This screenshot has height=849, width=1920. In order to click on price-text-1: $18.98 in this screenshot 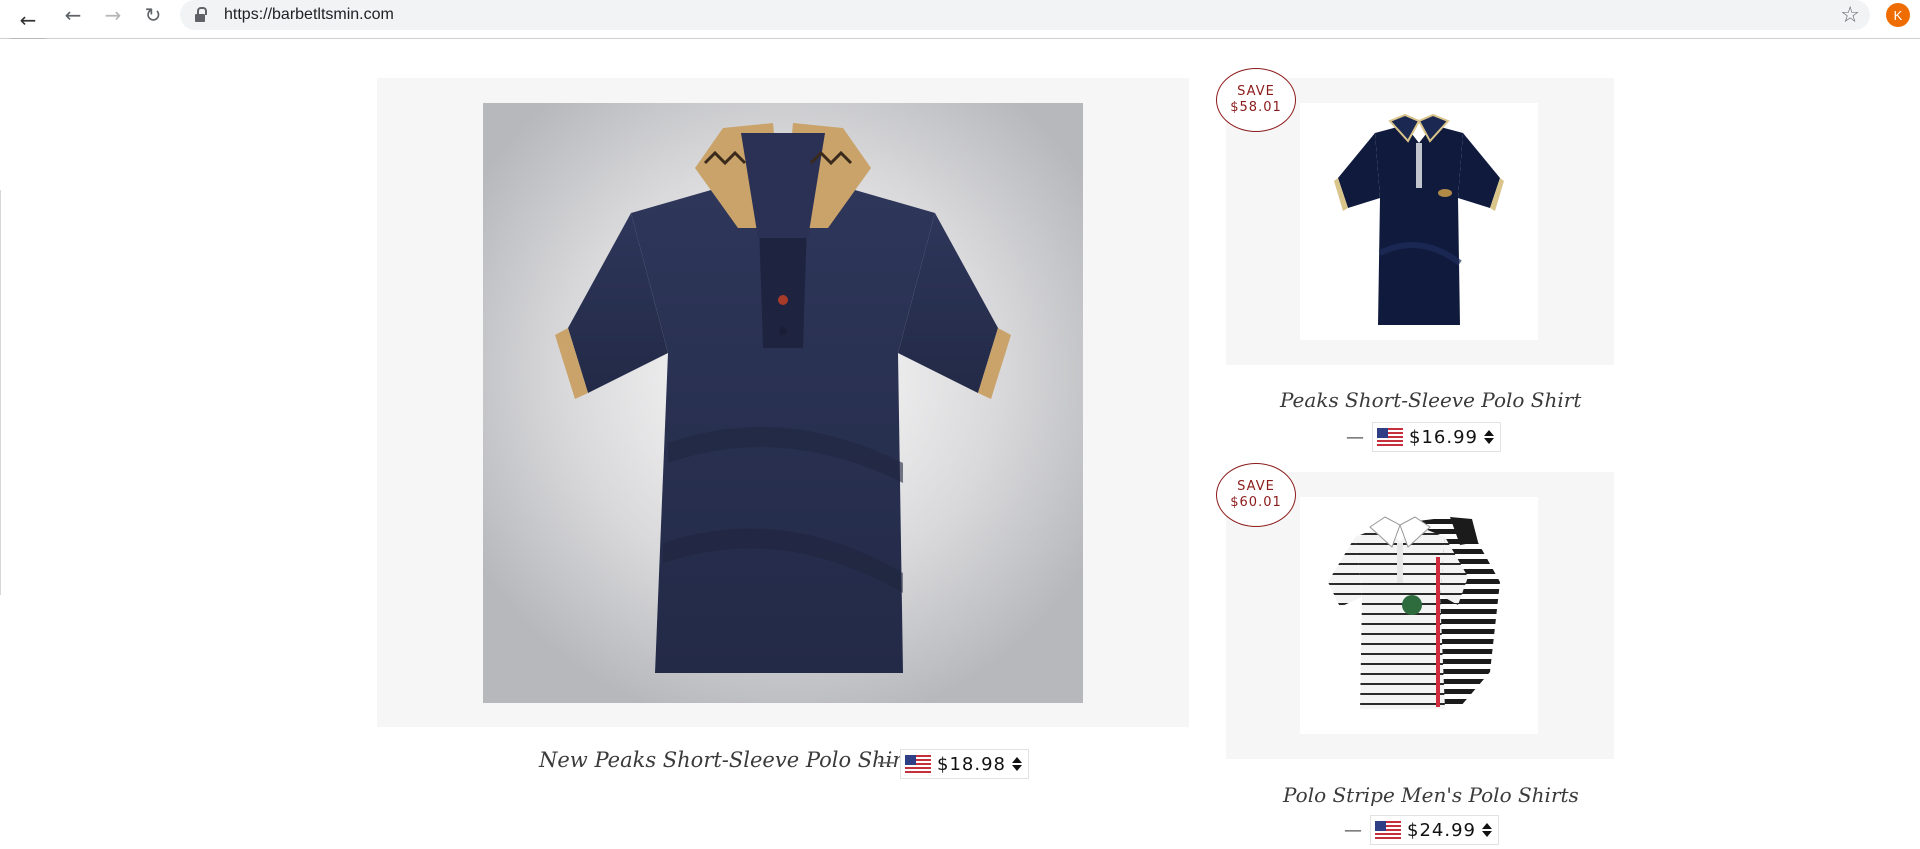, I will do `click(971, 764)`.